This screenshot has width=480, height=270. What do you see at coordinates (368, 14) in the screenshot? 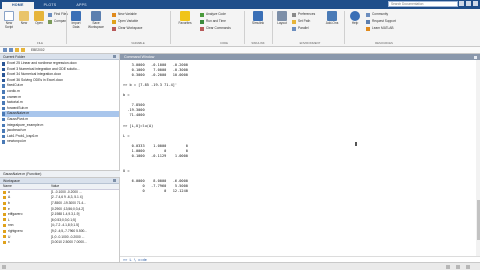
I see `community-icon` at bounding box center [368, 14].